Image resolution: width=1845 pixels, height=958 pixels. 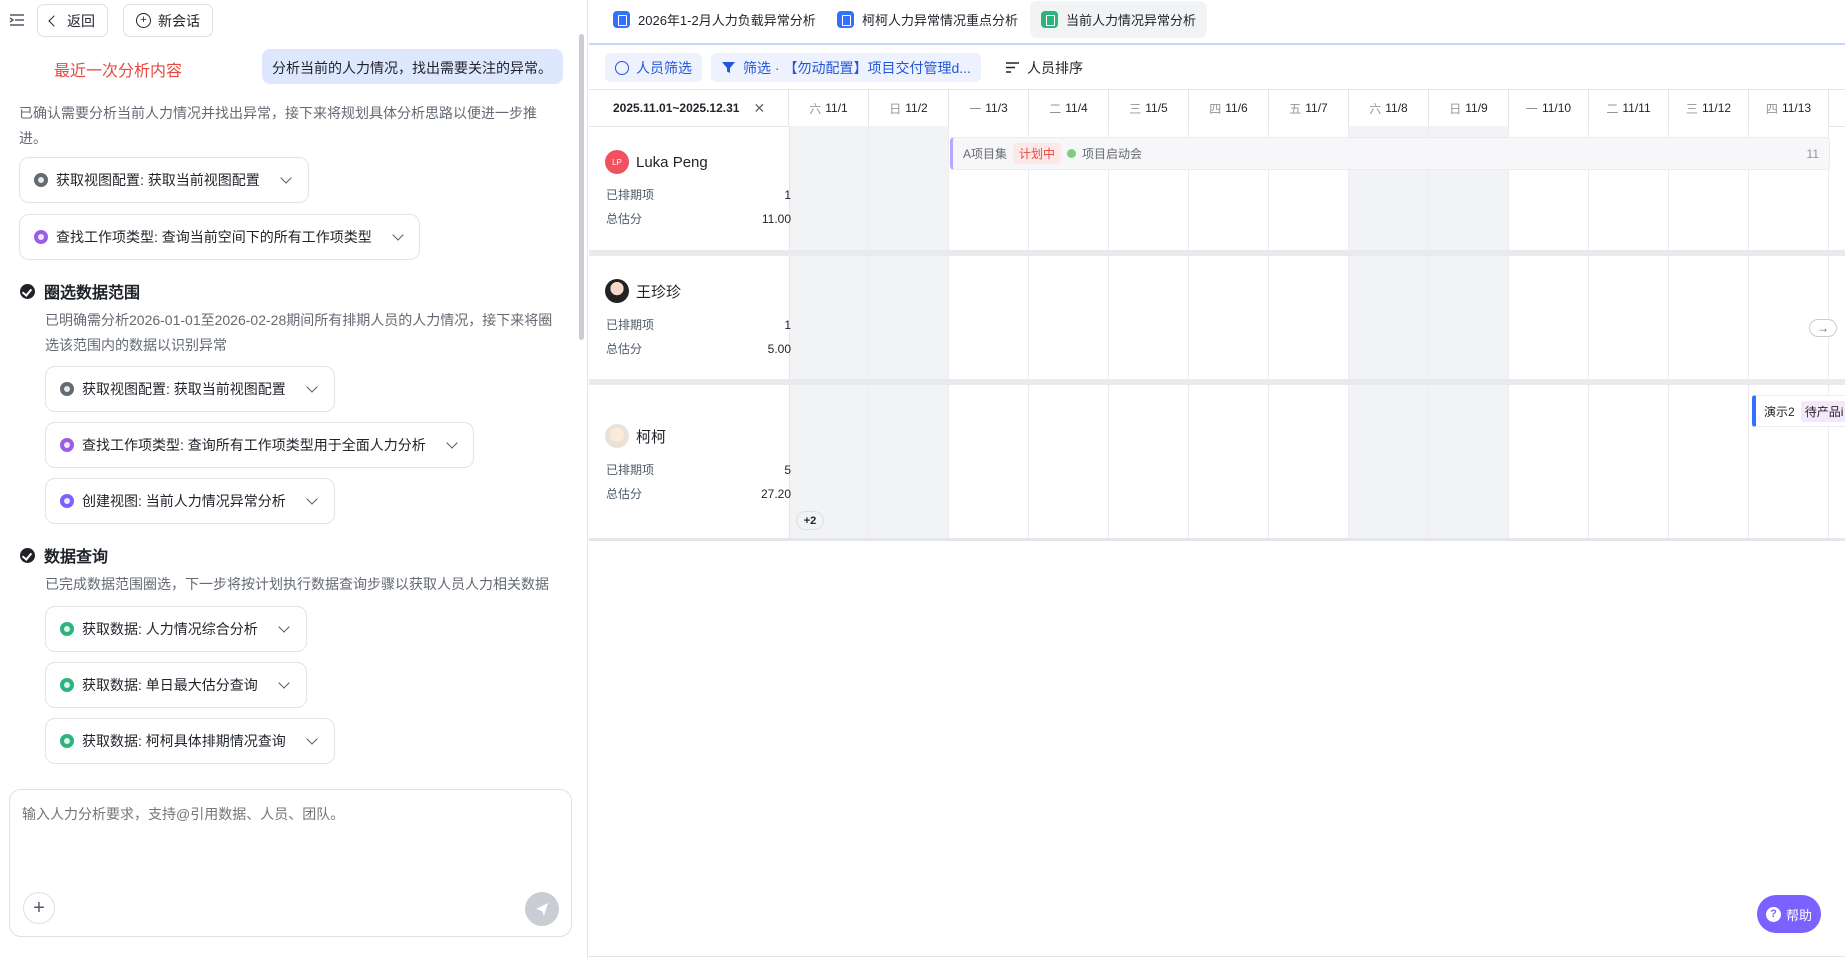 I want to click on day-header-cell: 五 11/7, so click(x=1309, y=108).